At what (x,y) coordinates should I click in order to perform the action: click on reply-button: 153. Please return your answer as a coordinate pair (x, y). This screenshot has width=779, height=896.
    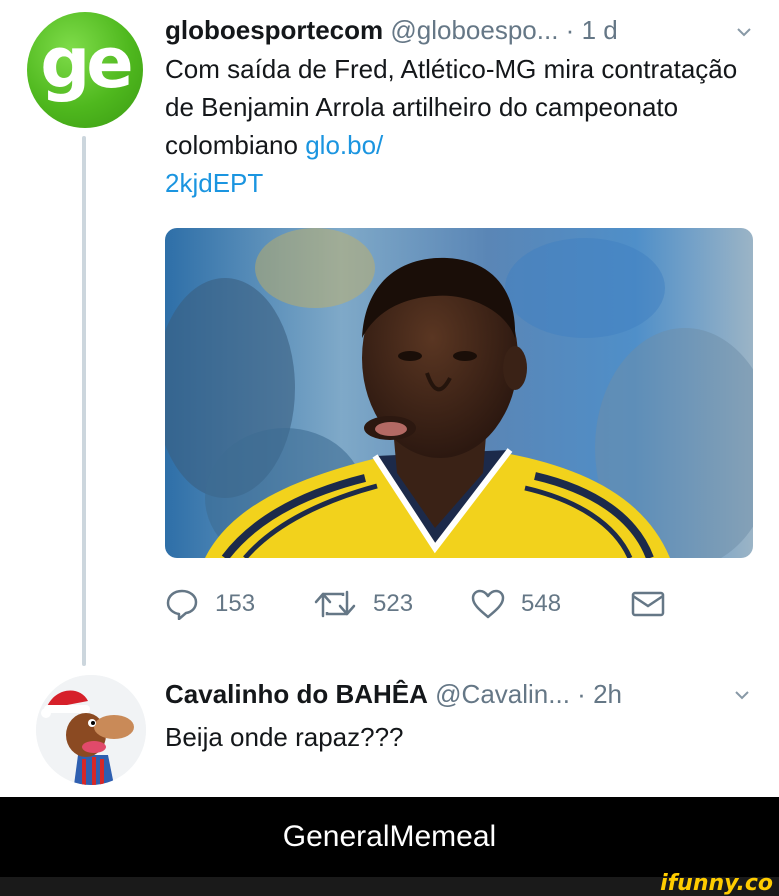
    Looking at the image, I should click on (239, 604).